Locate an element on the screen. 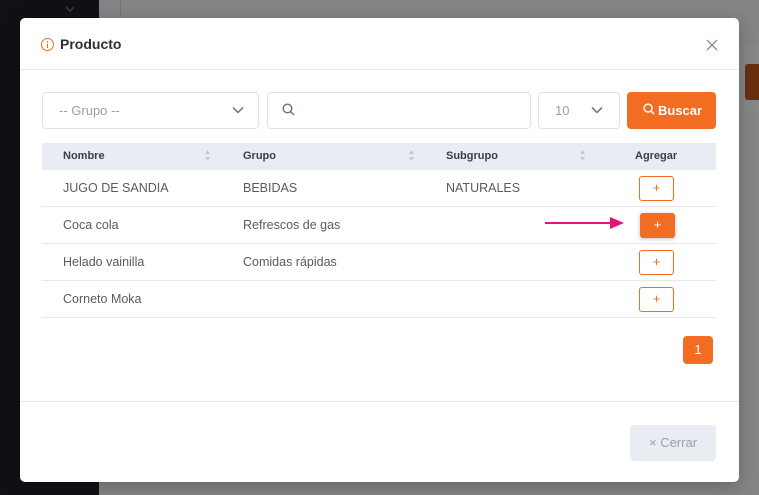 The width and height of the screenshot is (759, 495). grupo-select: -- Grupo -- is located at coordinates (150, 110).